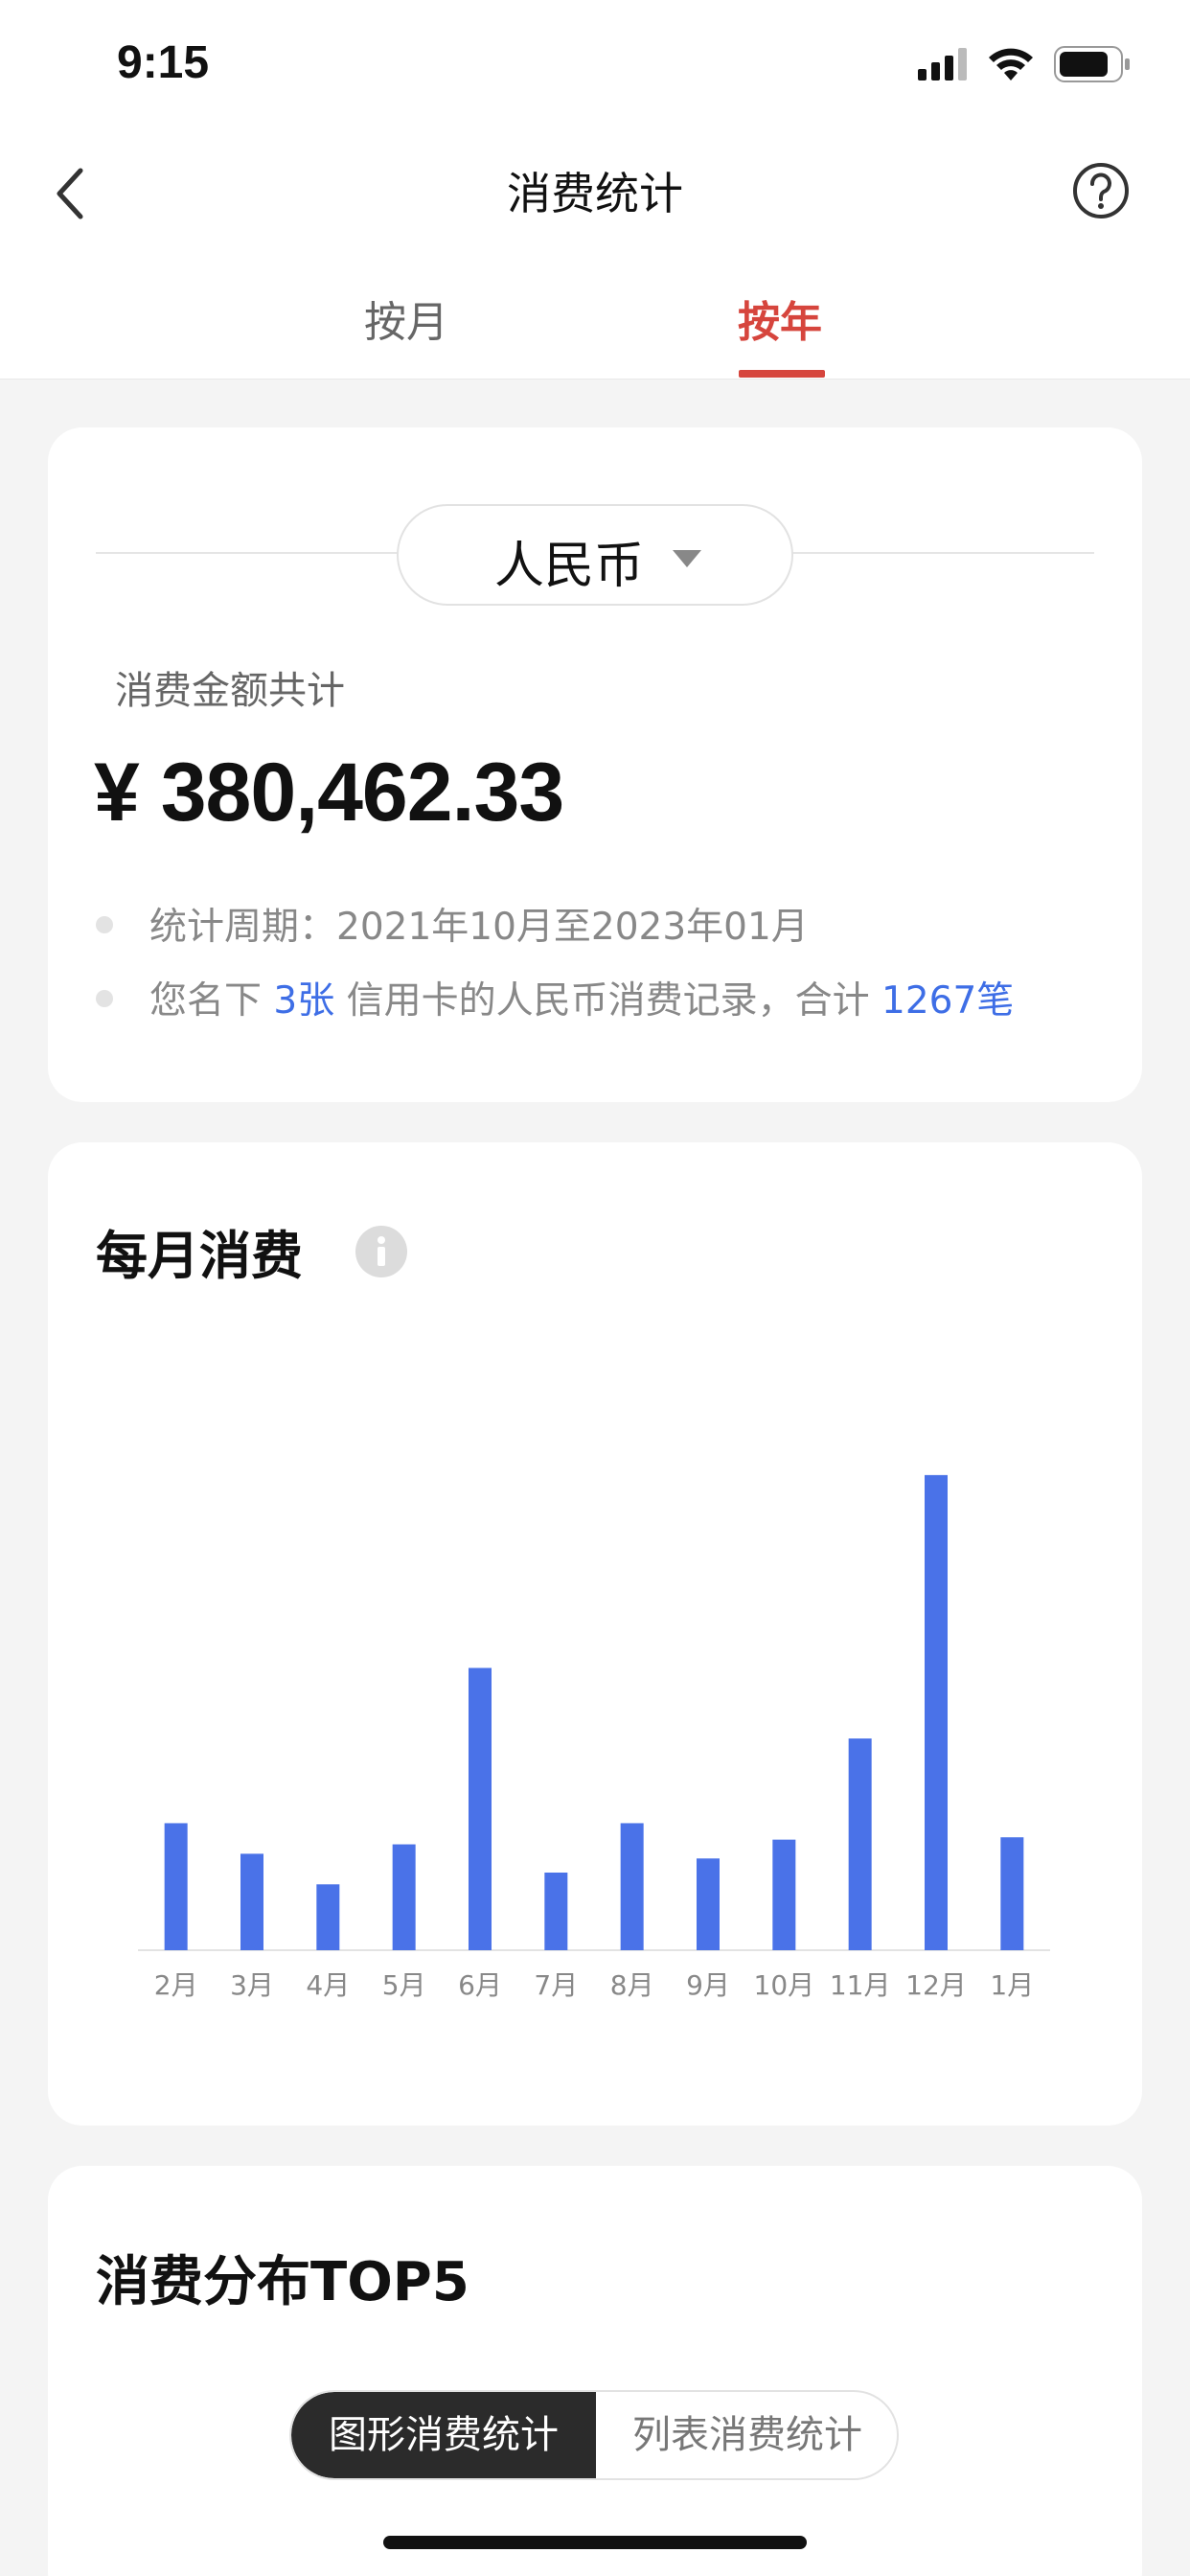 This screenshot has height=2576, width=1190. What do you see at coordinates (1011, 64) in the screenshot?
I see `wifi-icon` at bounding box center [1011, 64].